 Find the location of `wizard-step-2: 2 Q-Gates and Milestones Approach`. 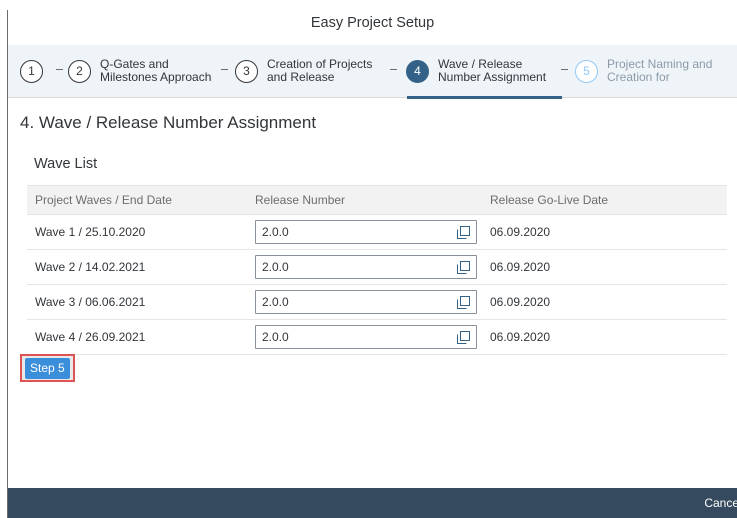

wizard-step-2: 2 Q-Gates and Milestones Approach is located at coordinates (139, 71).